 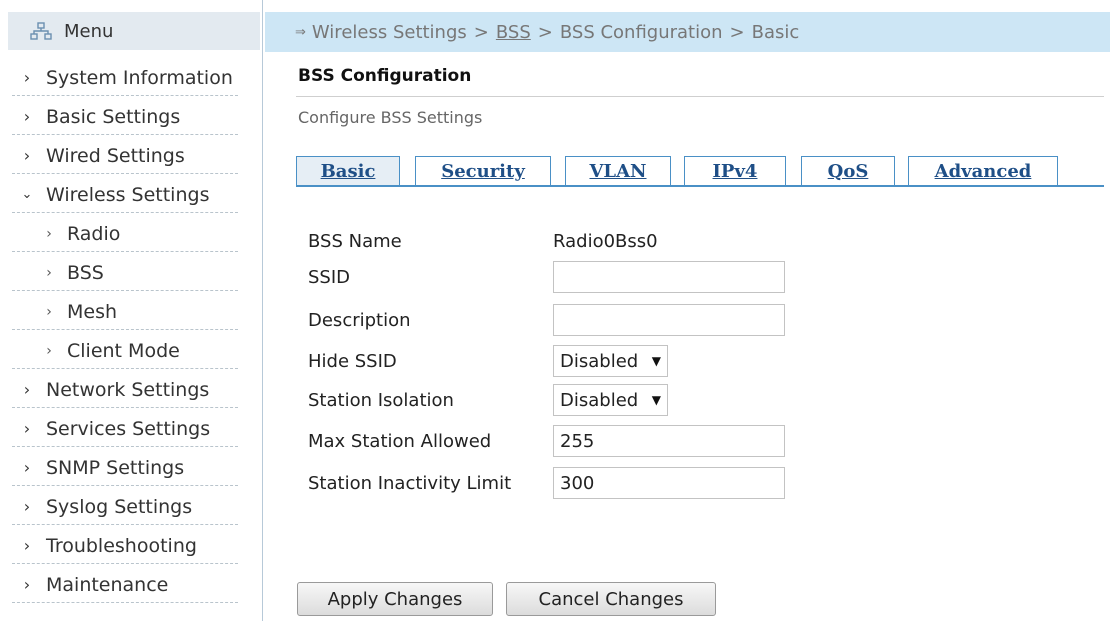 What do you see at coordinates (848, 170) in the screenshot?
I see `tab-qos: QoS` at bounding box center [848, 170].